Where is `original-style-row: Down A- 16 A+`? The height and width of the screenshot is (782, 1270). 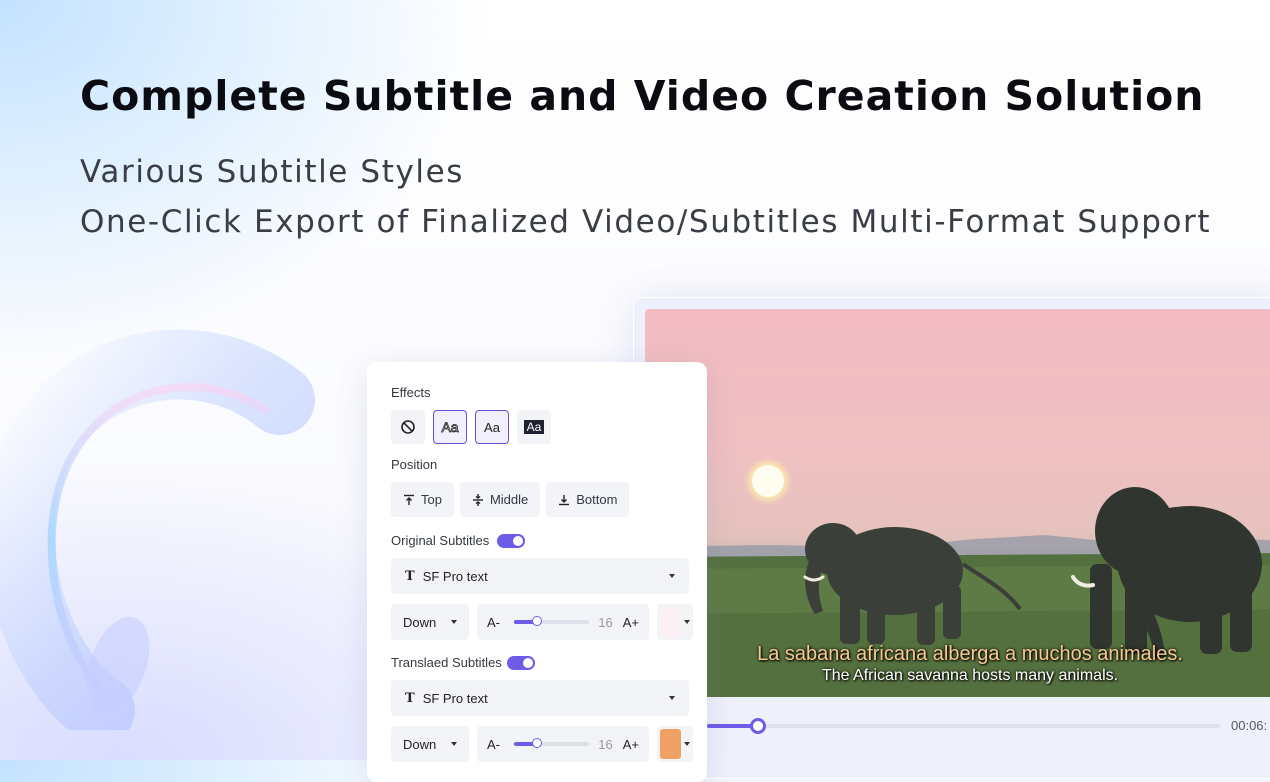
original-style-row: Down A- 16 A+ is located at coordinates (542, 622).